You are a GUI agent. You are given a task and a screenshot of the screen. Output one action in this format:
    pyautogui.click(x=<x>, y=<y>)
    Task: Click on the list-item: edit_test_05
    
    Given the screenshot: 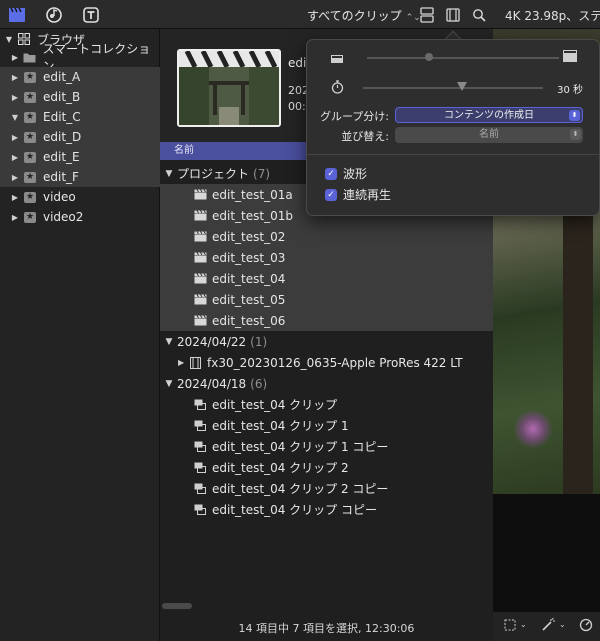 What is the action you would take?
    pyautogui.click(x=326, y=299)
    